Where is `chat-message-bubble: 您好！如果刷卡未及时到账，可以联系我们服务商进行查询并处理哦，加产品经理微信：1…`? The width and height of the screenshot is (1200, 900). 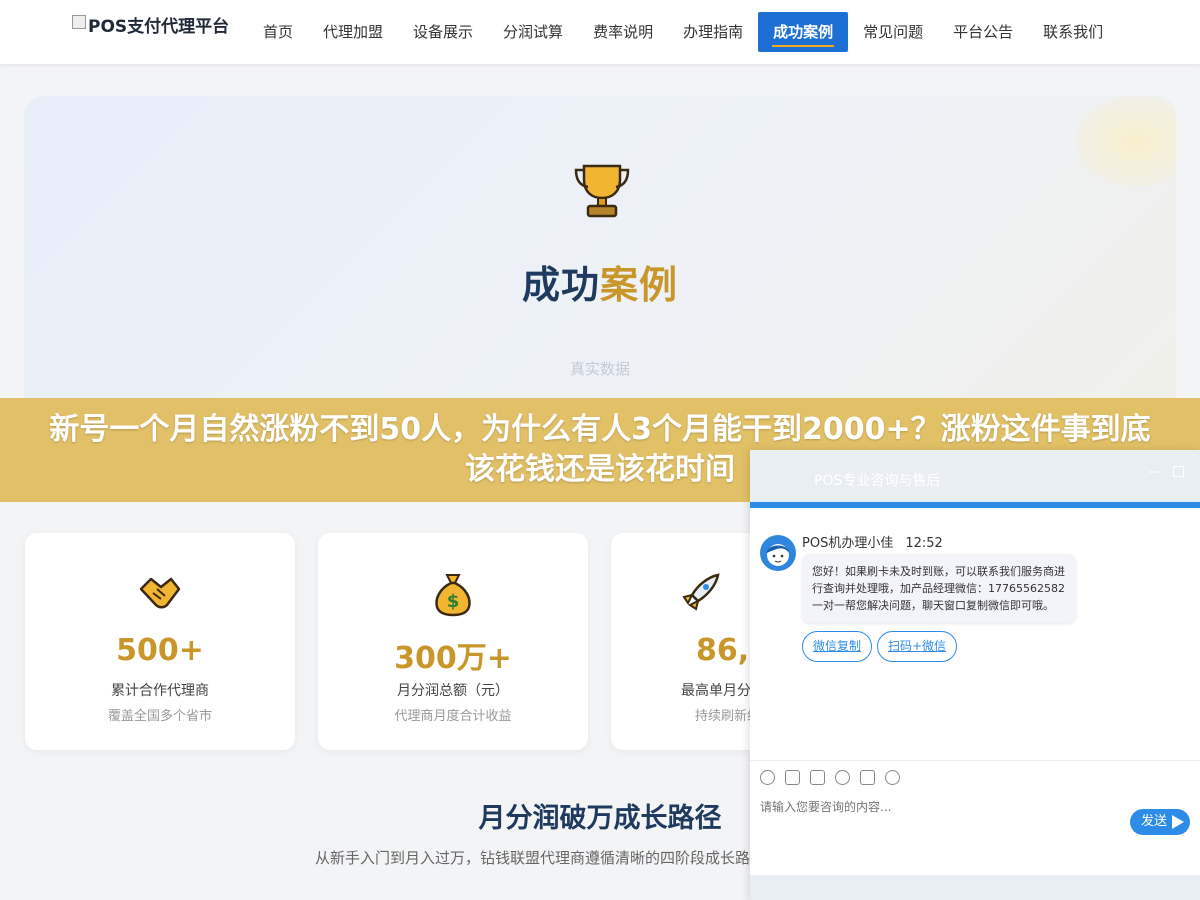
chat-message-bubble: 您好！如果刷卡未及时到账，可以联系我们服务商进行查询并处理哦，加产品经理微信：1… is located at coordinates (939, 588).